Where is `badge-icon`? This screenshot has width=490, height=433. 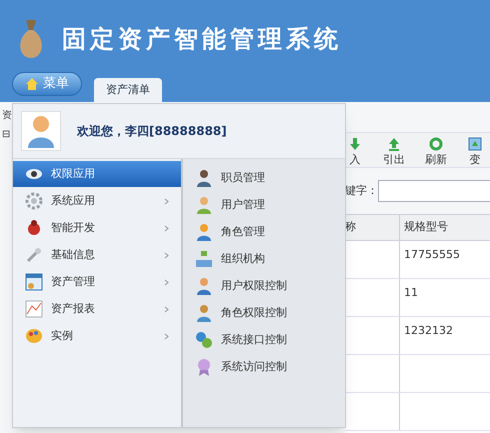 badge-icon is located at coordinates (204, 367).